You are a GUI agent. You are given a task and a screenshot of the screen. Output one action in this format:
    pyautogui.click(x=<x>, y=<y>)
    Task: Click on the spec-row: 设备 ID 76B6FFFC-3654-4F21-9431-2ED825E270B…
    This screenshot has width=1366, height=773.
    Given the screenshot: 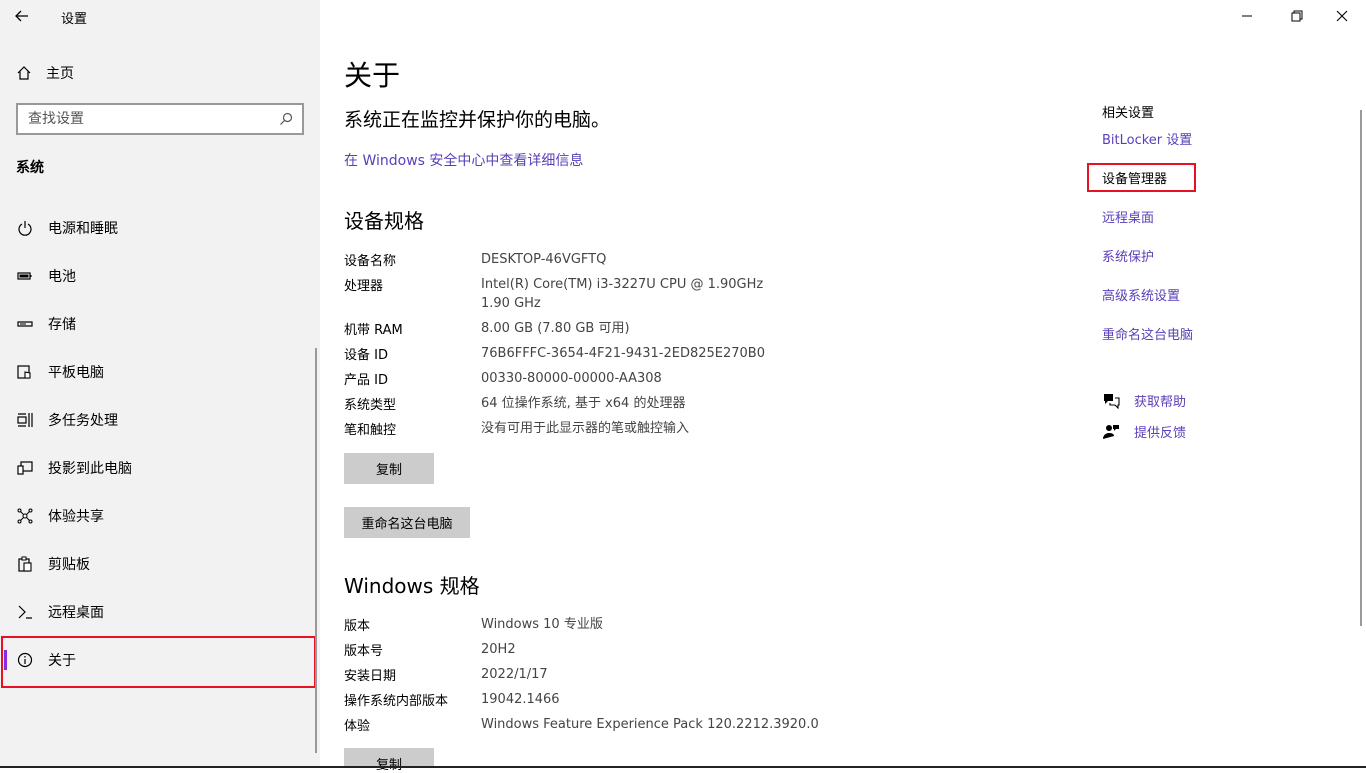 What is the action you would take?
    pyautogui.click(x=567, y=353)
    